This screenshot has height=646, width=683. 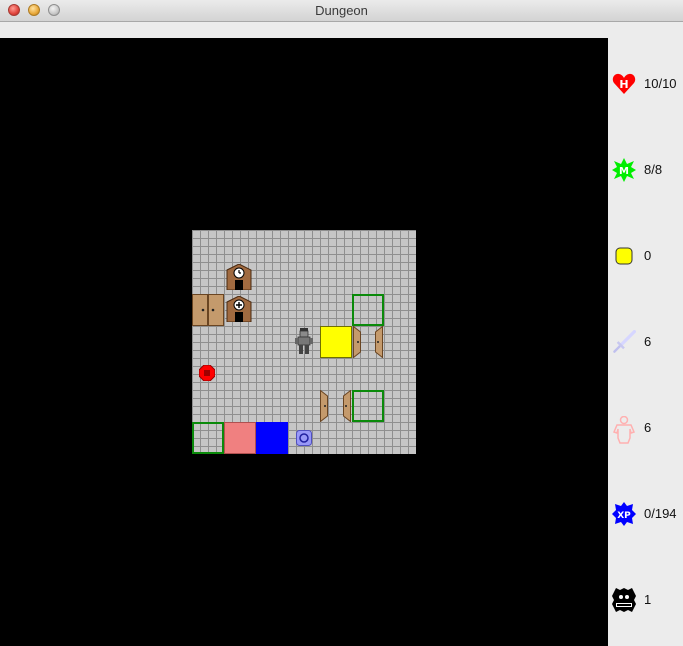 What do you see at coordinates (207, 373) in the screenshot?
I see `red-gem-icon` at bounding box center [207, 373].